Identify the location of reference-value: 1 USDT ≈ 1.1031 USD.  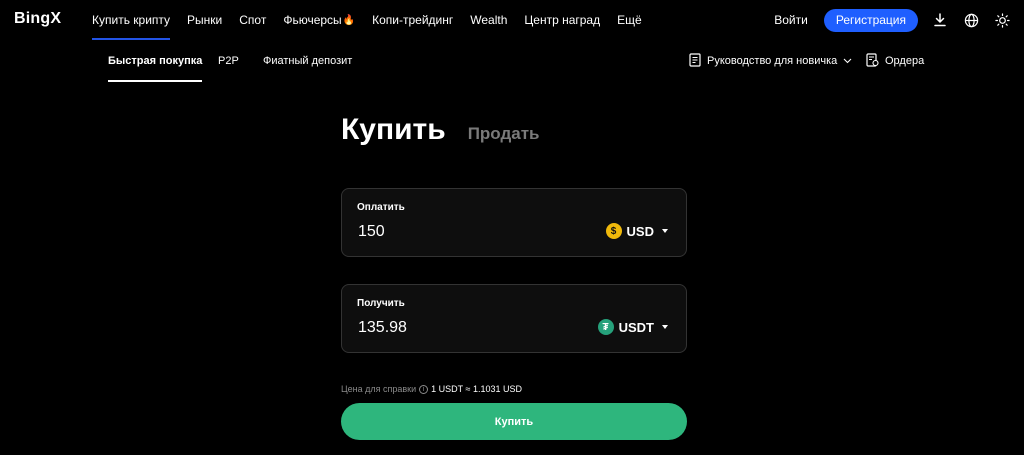
(476, 389).